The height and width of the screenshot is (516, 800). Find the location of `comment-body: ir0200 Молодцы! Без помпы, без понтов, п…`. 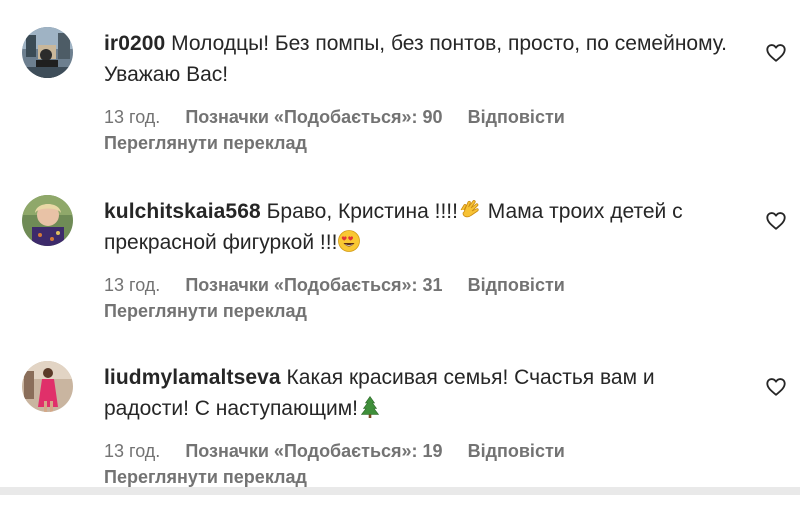

comment-body: ir0200 Молодцы! Без помпы, без понтов, п… is located at coordinates (424, 59).